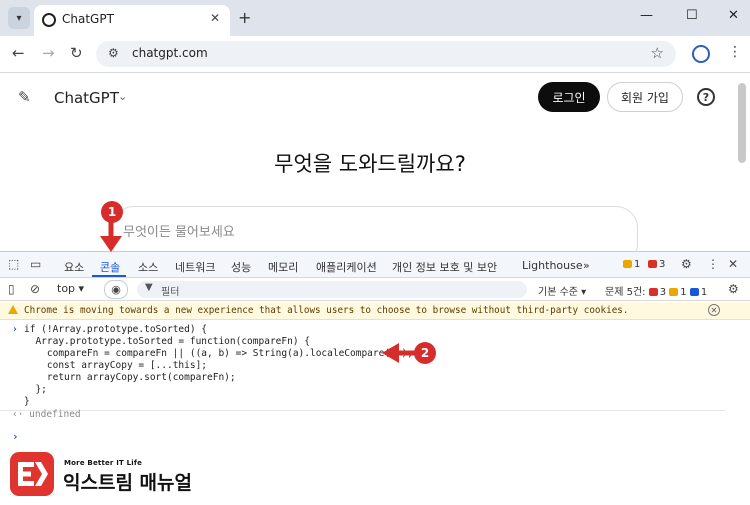  What do you see at coordinates (694, 292) in the screenshot?
I see `issue-info-icon` at bounding box center [694, 292].